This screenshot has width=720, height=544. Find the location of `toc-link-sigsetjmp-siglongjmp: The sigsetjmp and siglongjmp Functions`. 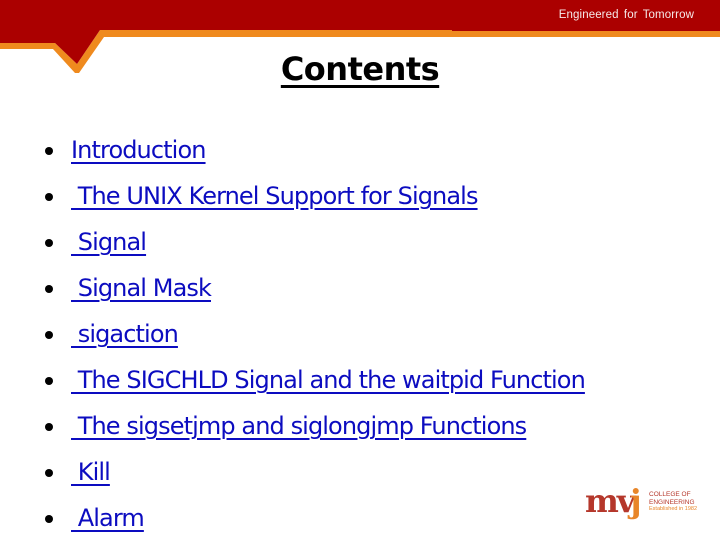

toc-link-sigsetjmp-siglongjmp: The sigsetjmp and siglongjmp Functions is located at coordinates (299, 426).